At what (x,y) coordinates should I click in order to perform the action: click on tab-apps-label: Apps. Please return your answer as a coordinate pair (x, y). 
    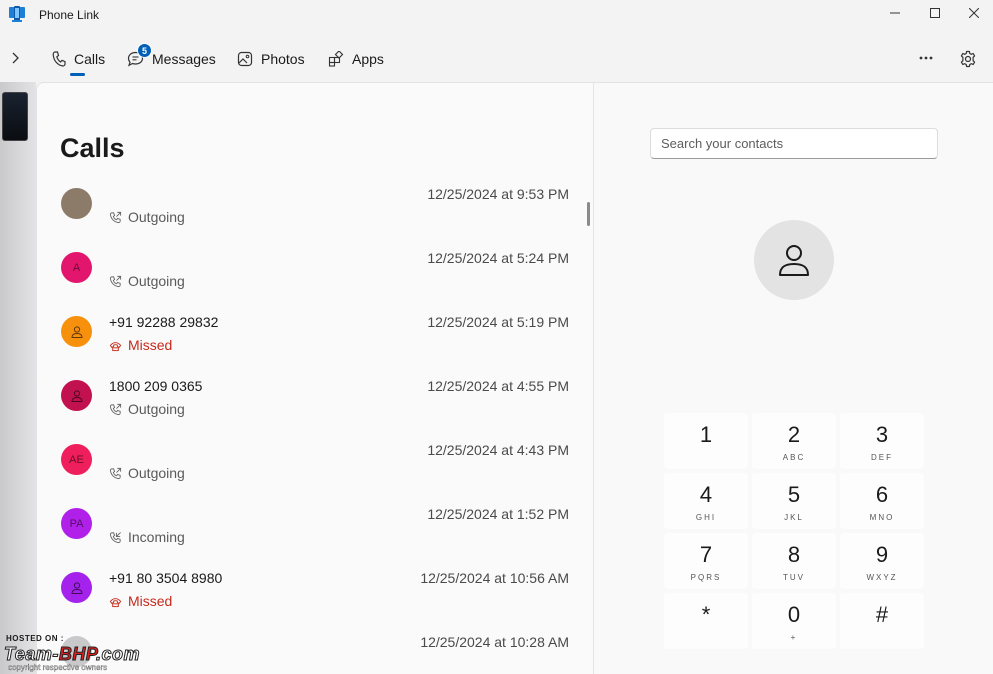
    Looking at the image, I should click on (368, 59).